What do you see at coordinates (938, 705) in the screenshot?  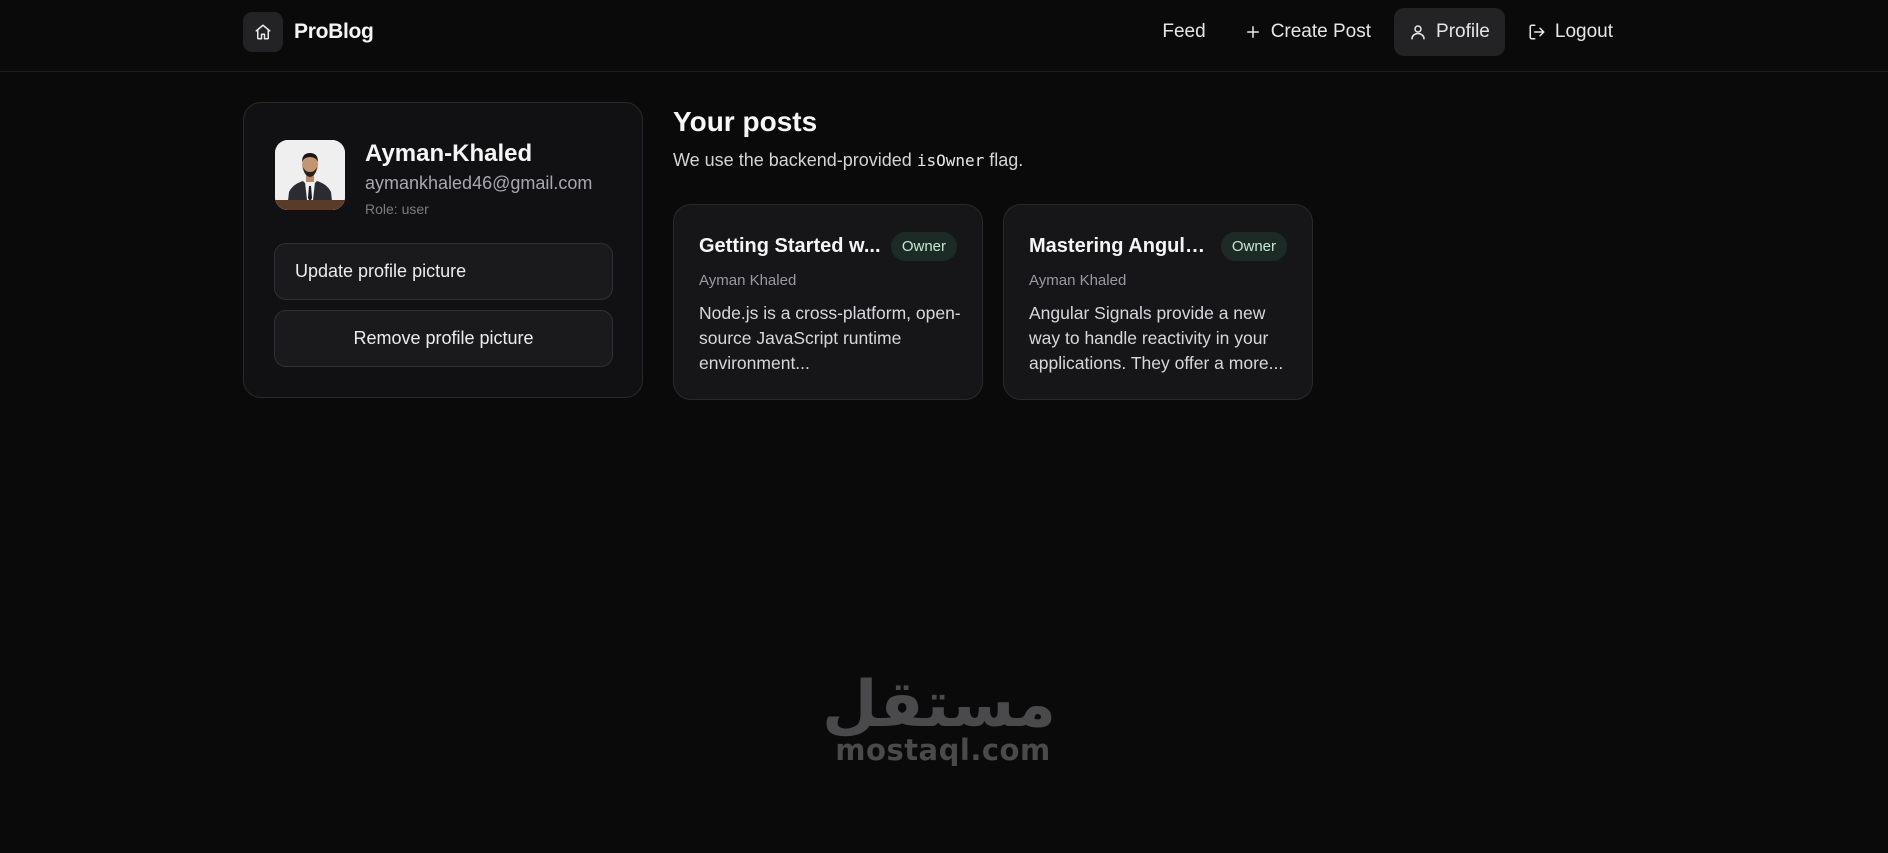 I see `watermark-logo: مستقل` at bounding box center [938, 705].